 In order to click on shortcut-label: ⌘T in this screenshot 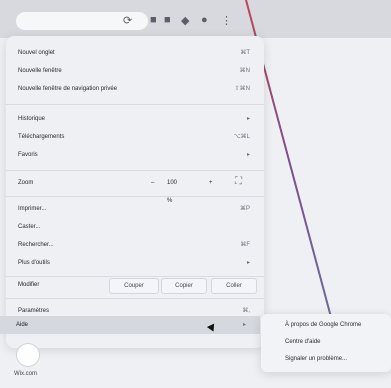, I will do `click(245, 53)`.